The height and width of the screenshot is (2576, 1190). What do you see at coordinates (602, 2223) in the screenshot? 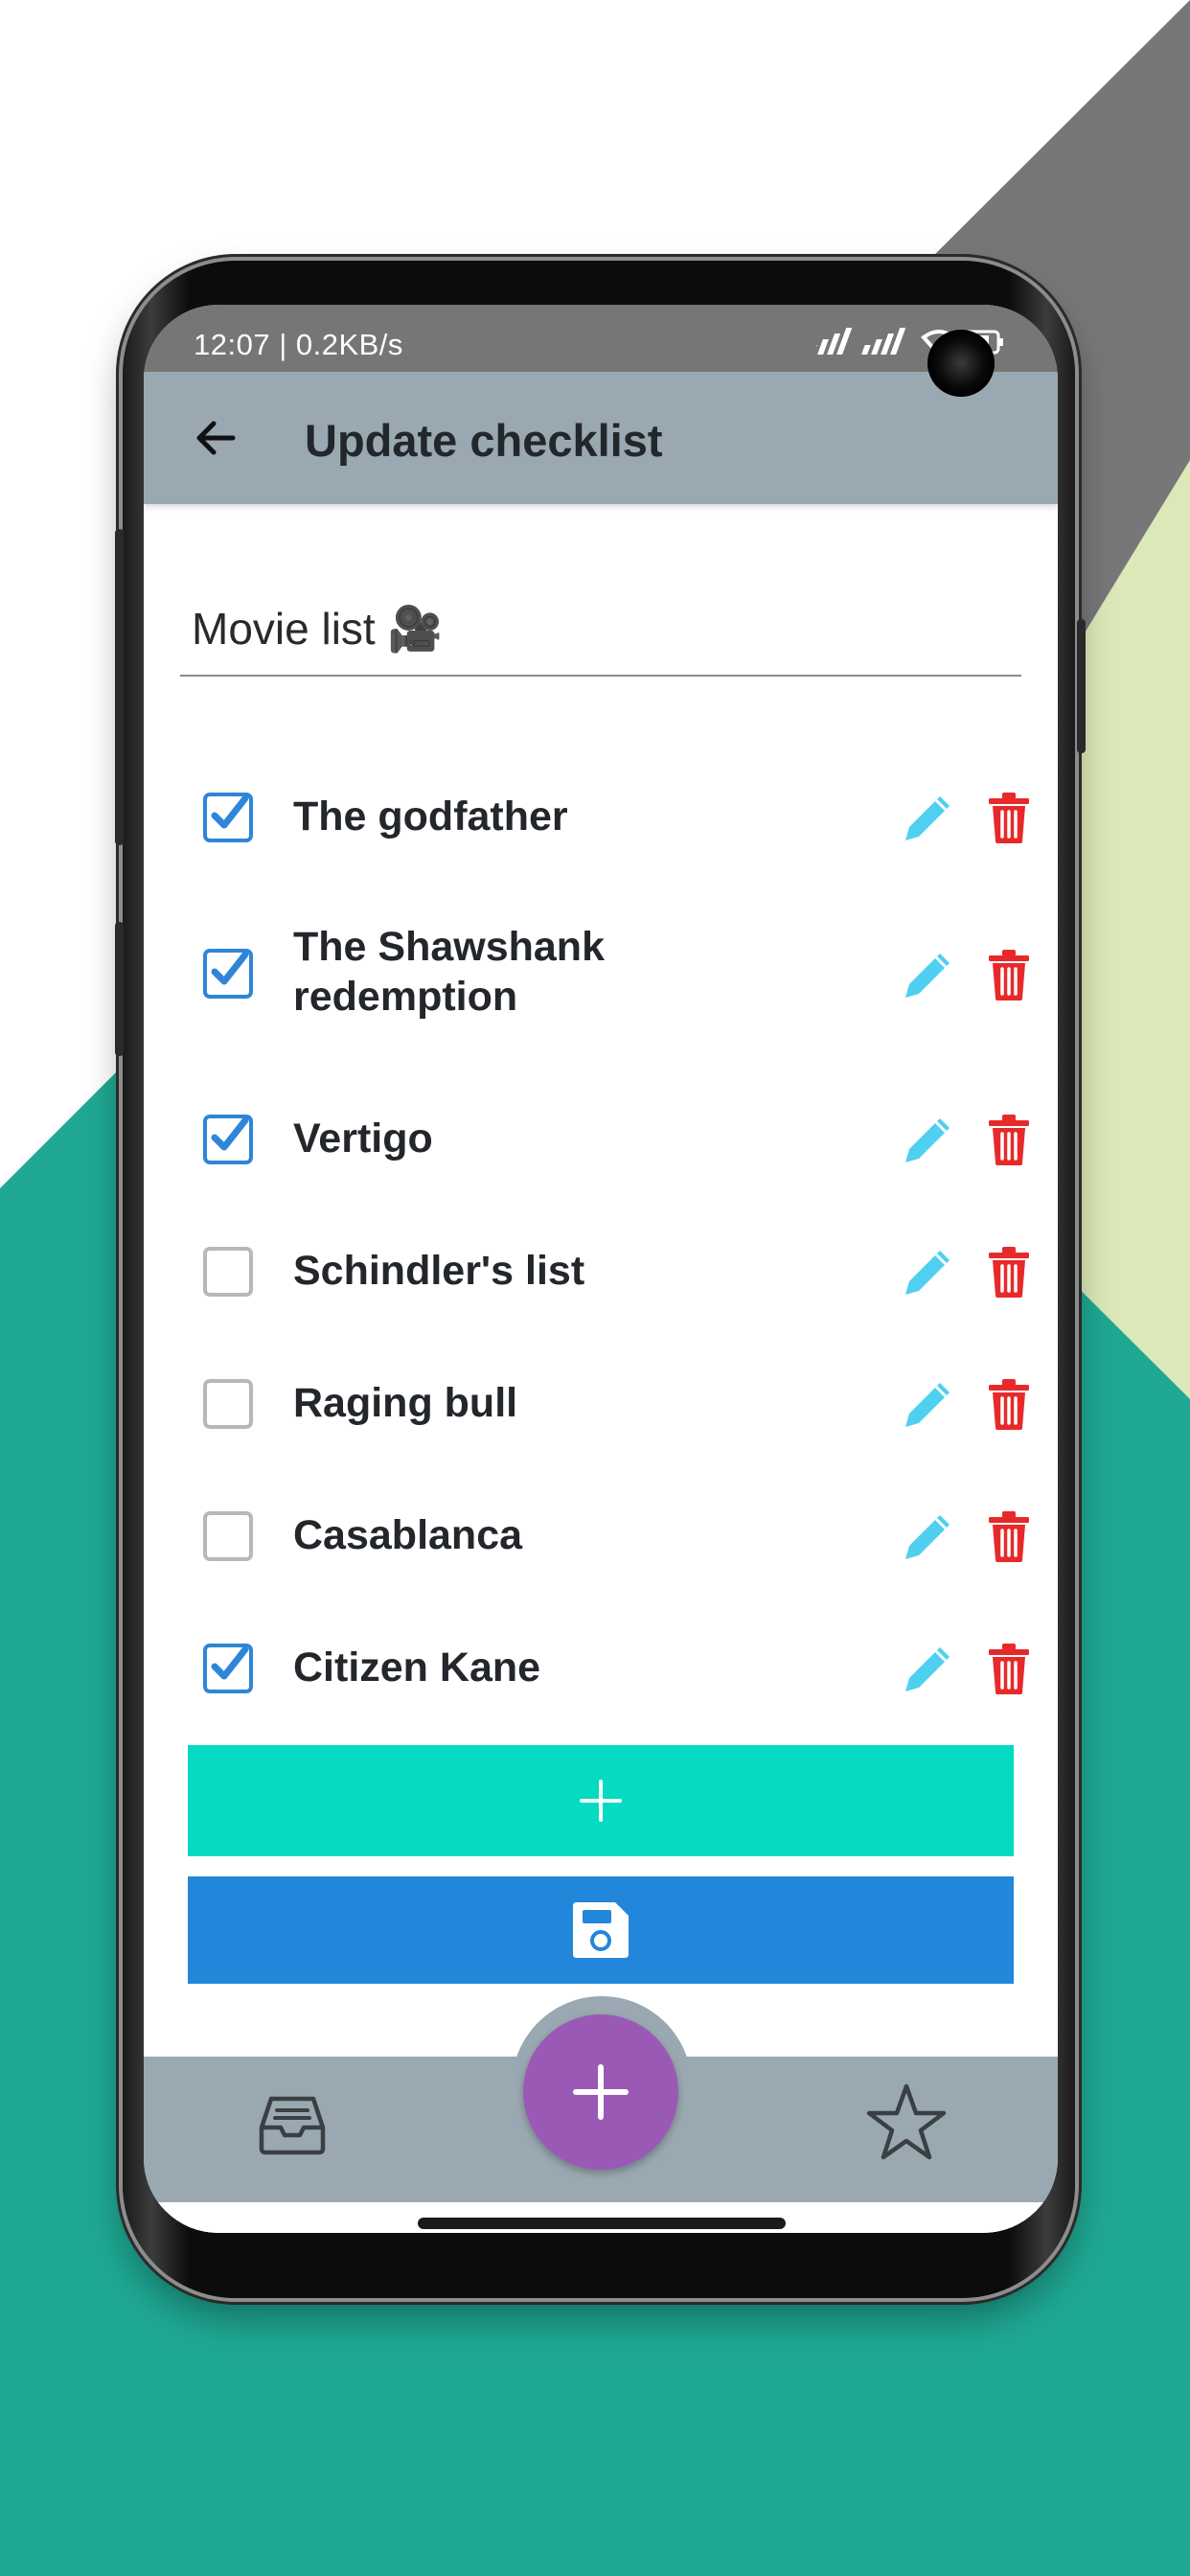
I see `home-indicator` at bounding box center [602, 2223].